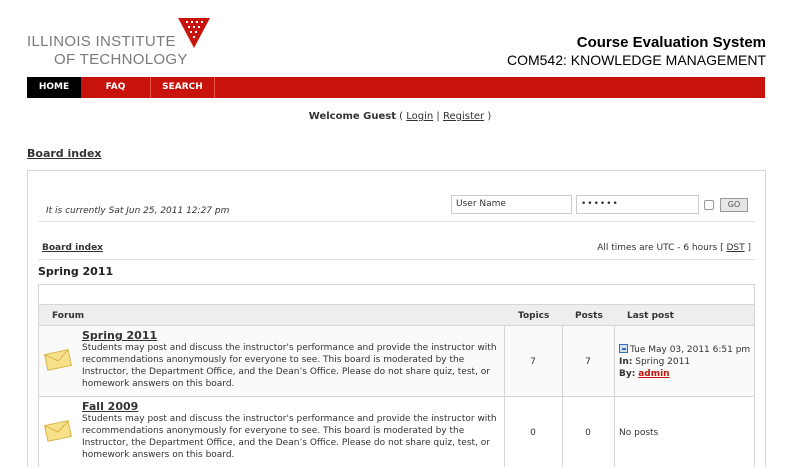 This screenshot has width=800, height=467. Describe the element at coordinates (101, 41) in the screenshot. I see `logo-text-line1: ILLINOIS INSTITUTE` at that location.